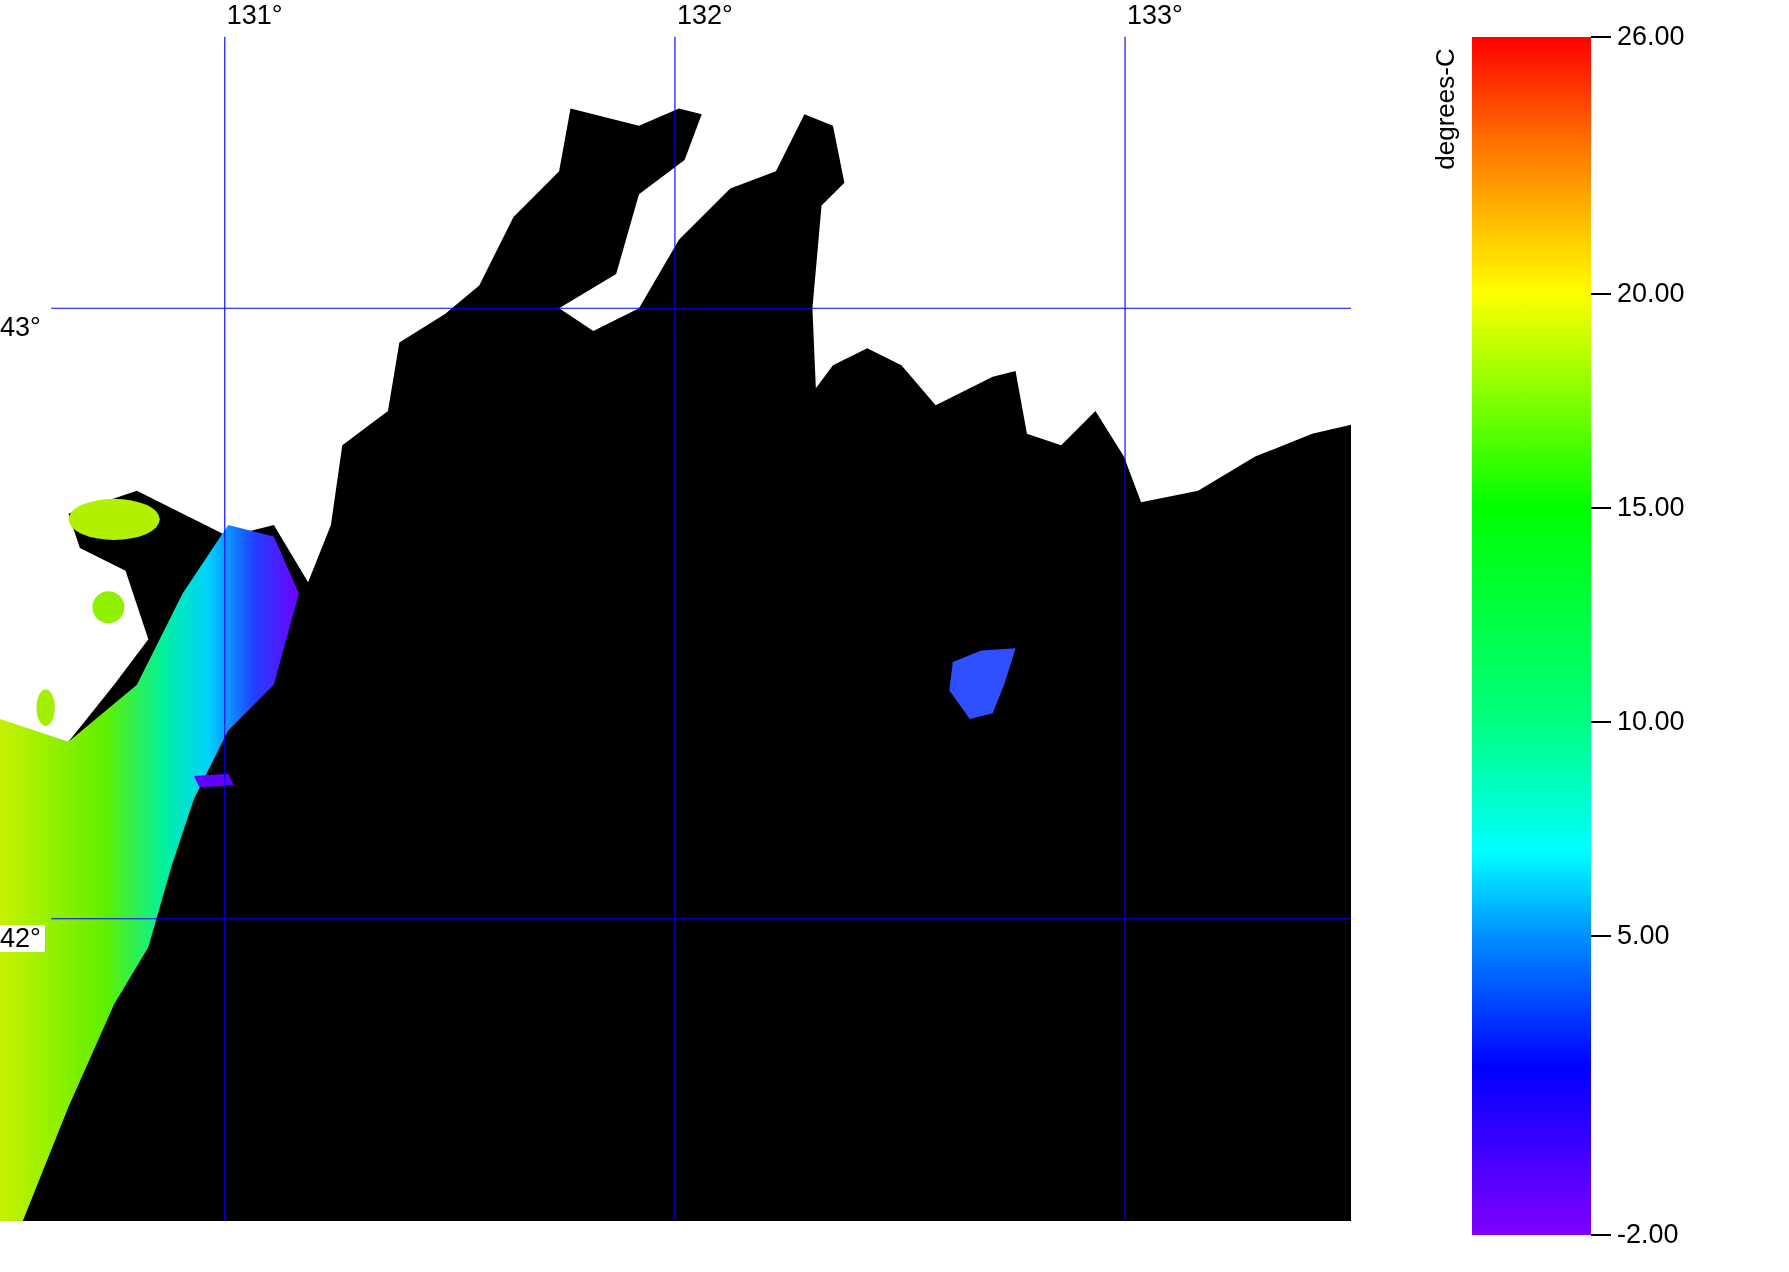 The image size is (1789, 1272). I want to click on colorbar-tick-label: -2.00, so click(1648, 1234).